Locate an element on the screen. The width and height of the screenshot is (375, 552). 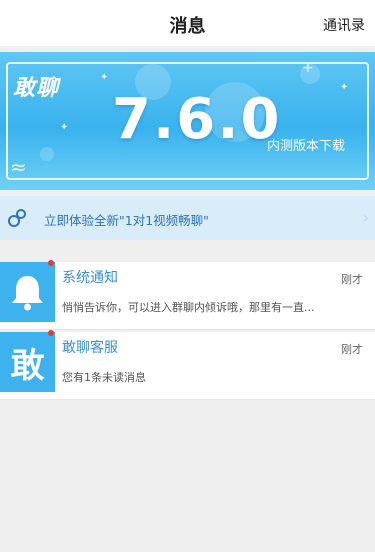
chevron-right-icon: › is located at coordinates (365, 217).